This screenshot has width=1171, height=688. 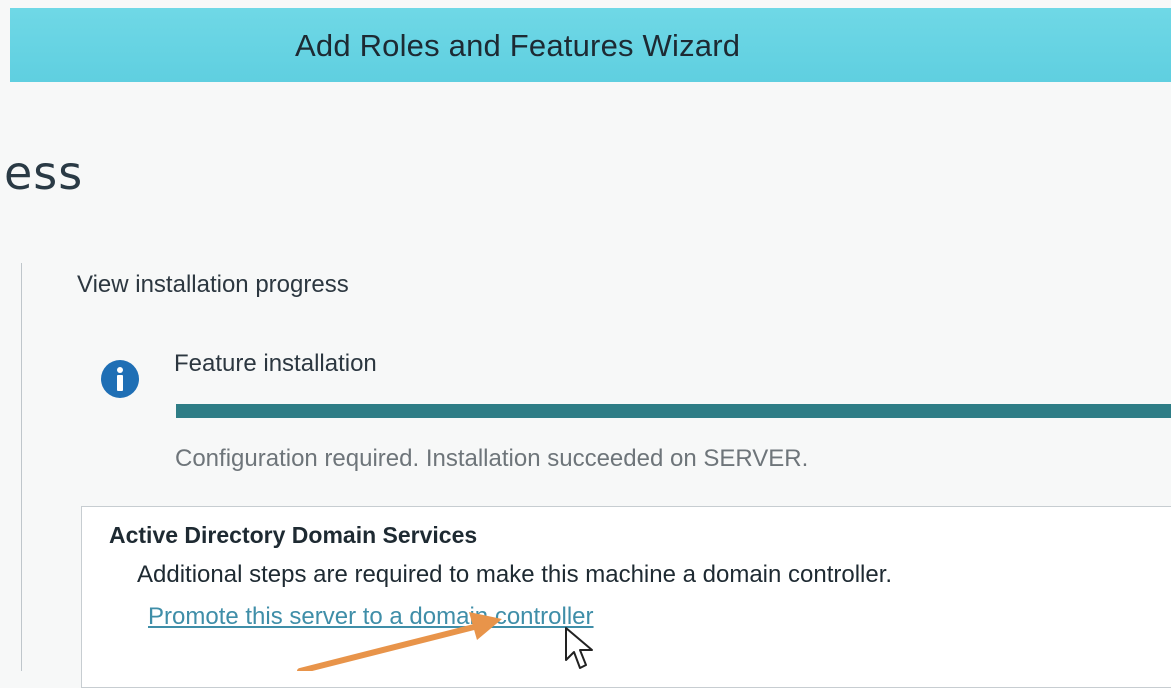 What do you see at coordinates (21, 467) in the screenshot?
I see `navigation-divider` at bounding box center [21, 467].